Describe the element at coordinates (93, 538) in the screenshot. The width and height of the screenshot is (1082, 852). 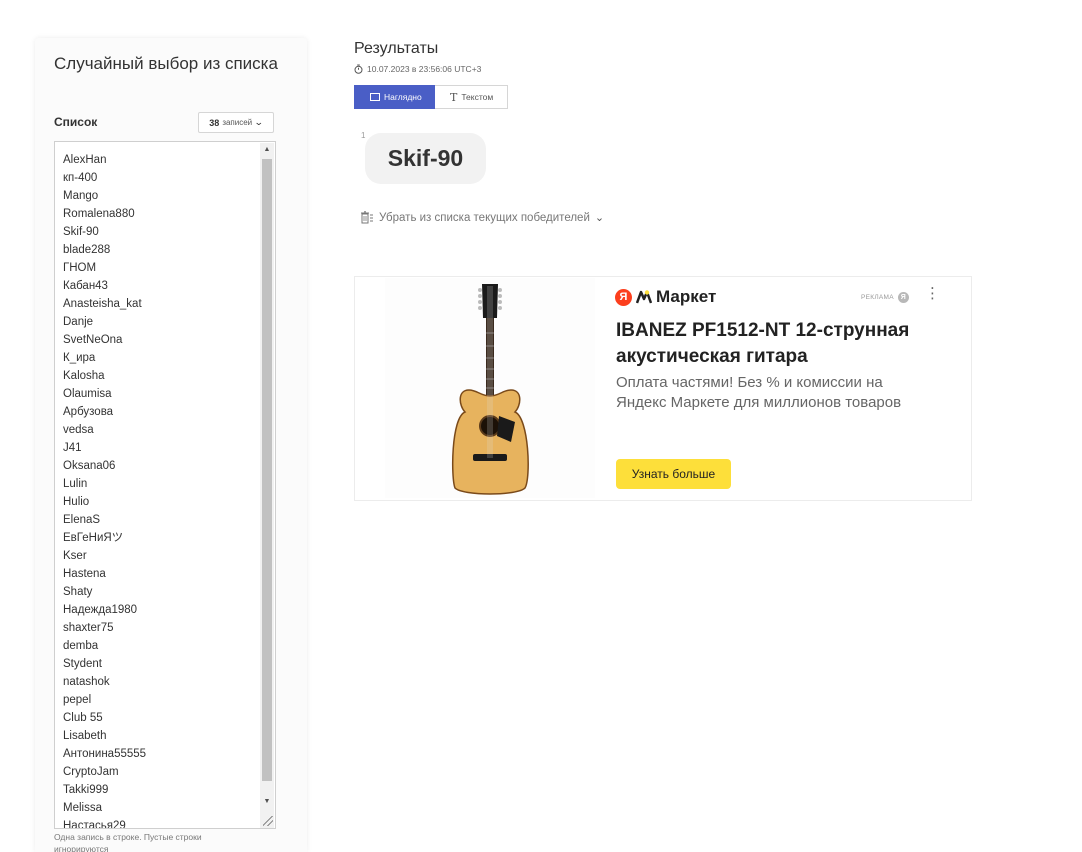
I see `list-item: ЕвГеНиЯツ` at that location.